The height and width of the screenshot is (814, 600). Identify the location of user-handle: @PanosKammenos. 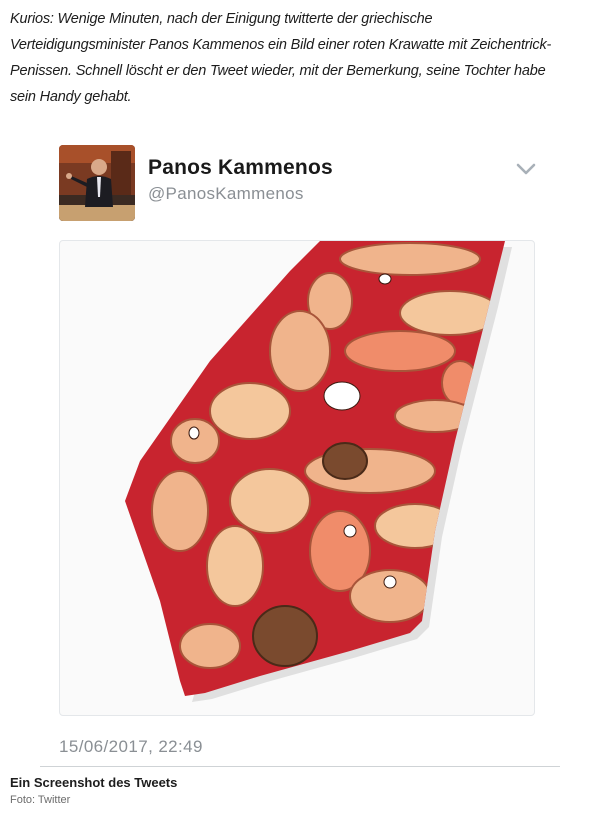
(226, 194).